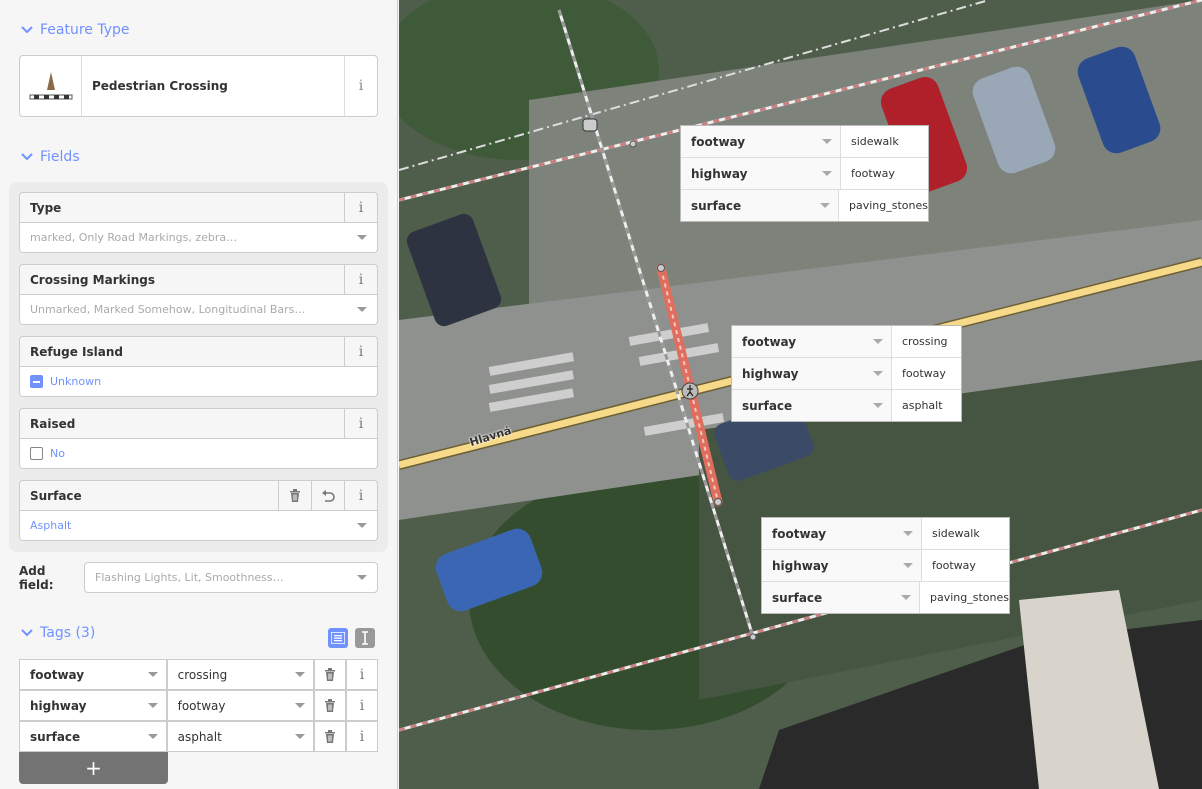  I want to click on preset-button: Pedestrian Crossing i, so click(198, 86).